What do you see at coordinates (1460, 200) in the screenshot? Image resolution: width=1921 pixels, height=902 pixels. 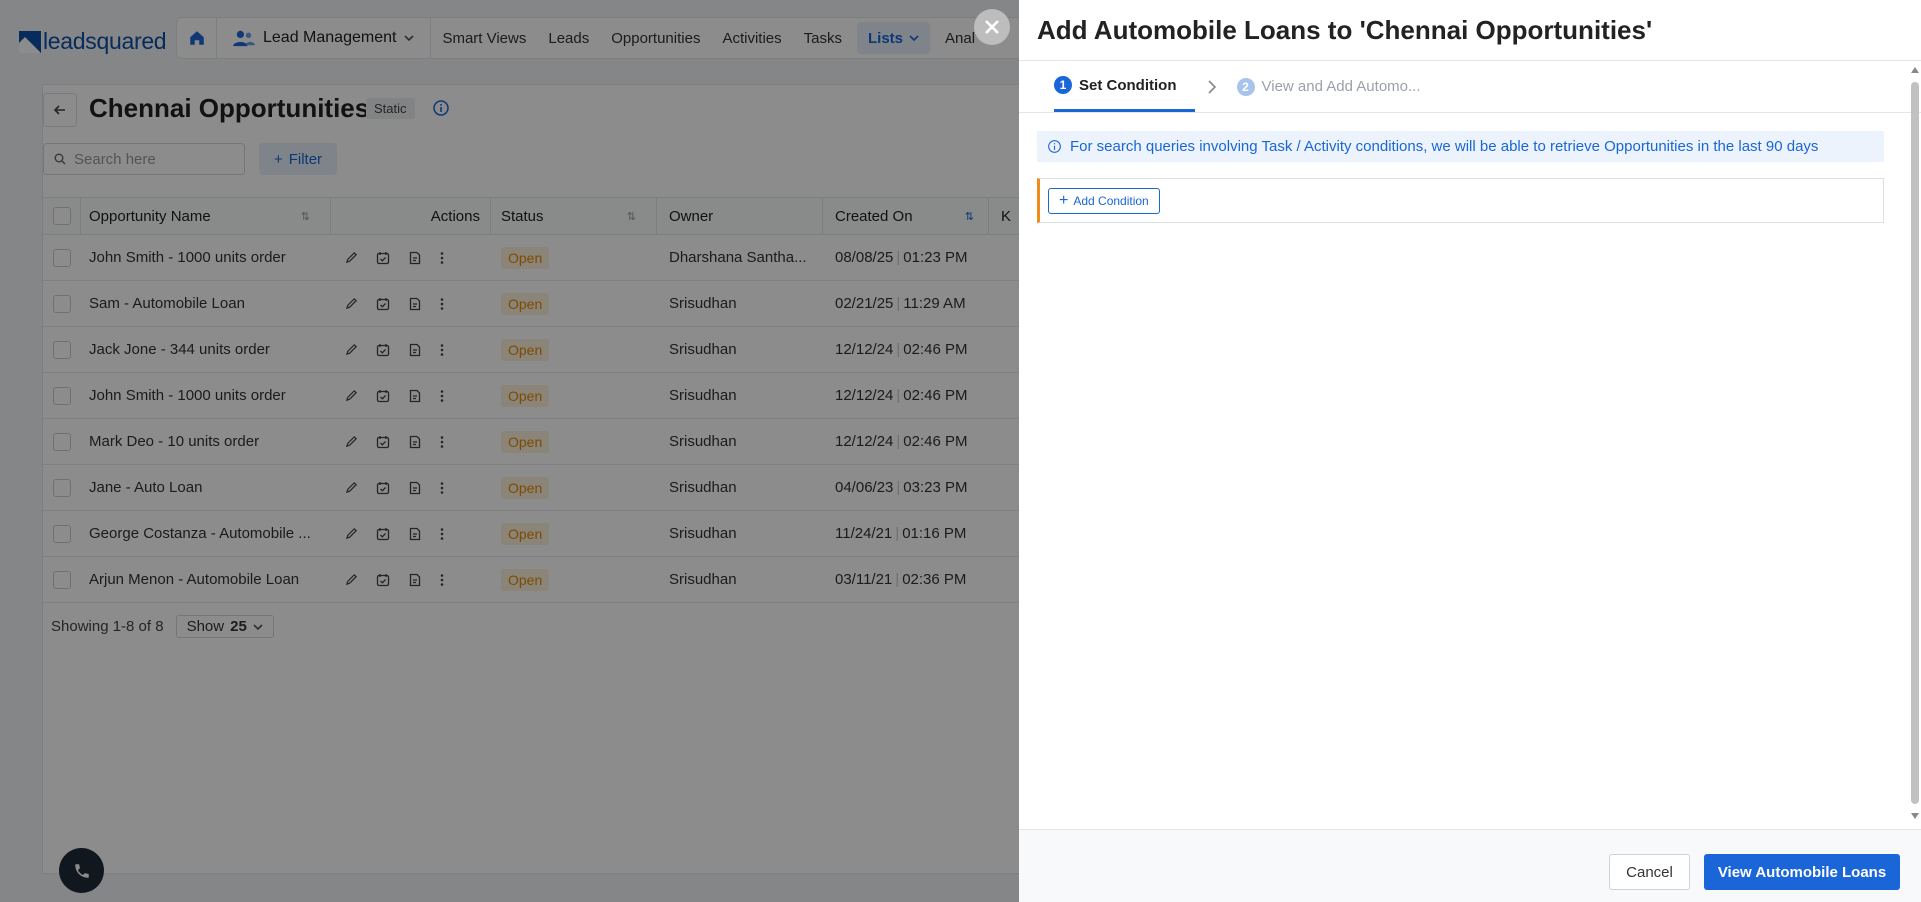 I see `condition-builder: + Add Condition` at bounding box center [1460, 200].